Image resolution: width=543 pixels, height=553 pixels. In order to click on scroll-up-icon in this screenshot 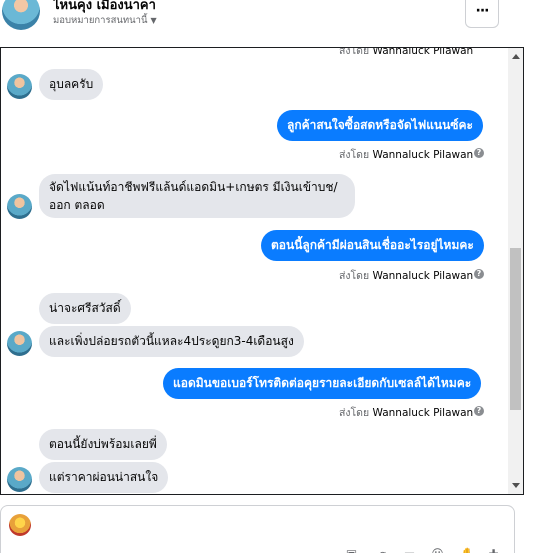, I will do `click(516, 56)`.